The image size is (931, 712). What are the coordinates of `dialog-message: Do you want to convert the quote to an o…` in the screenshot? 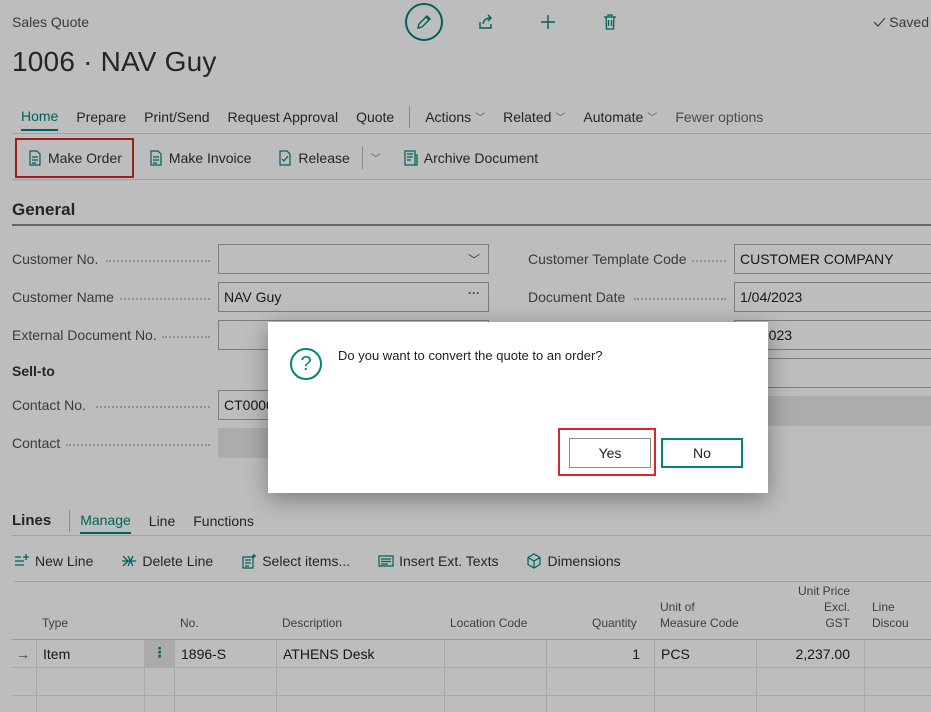 It's located at (470, 355).